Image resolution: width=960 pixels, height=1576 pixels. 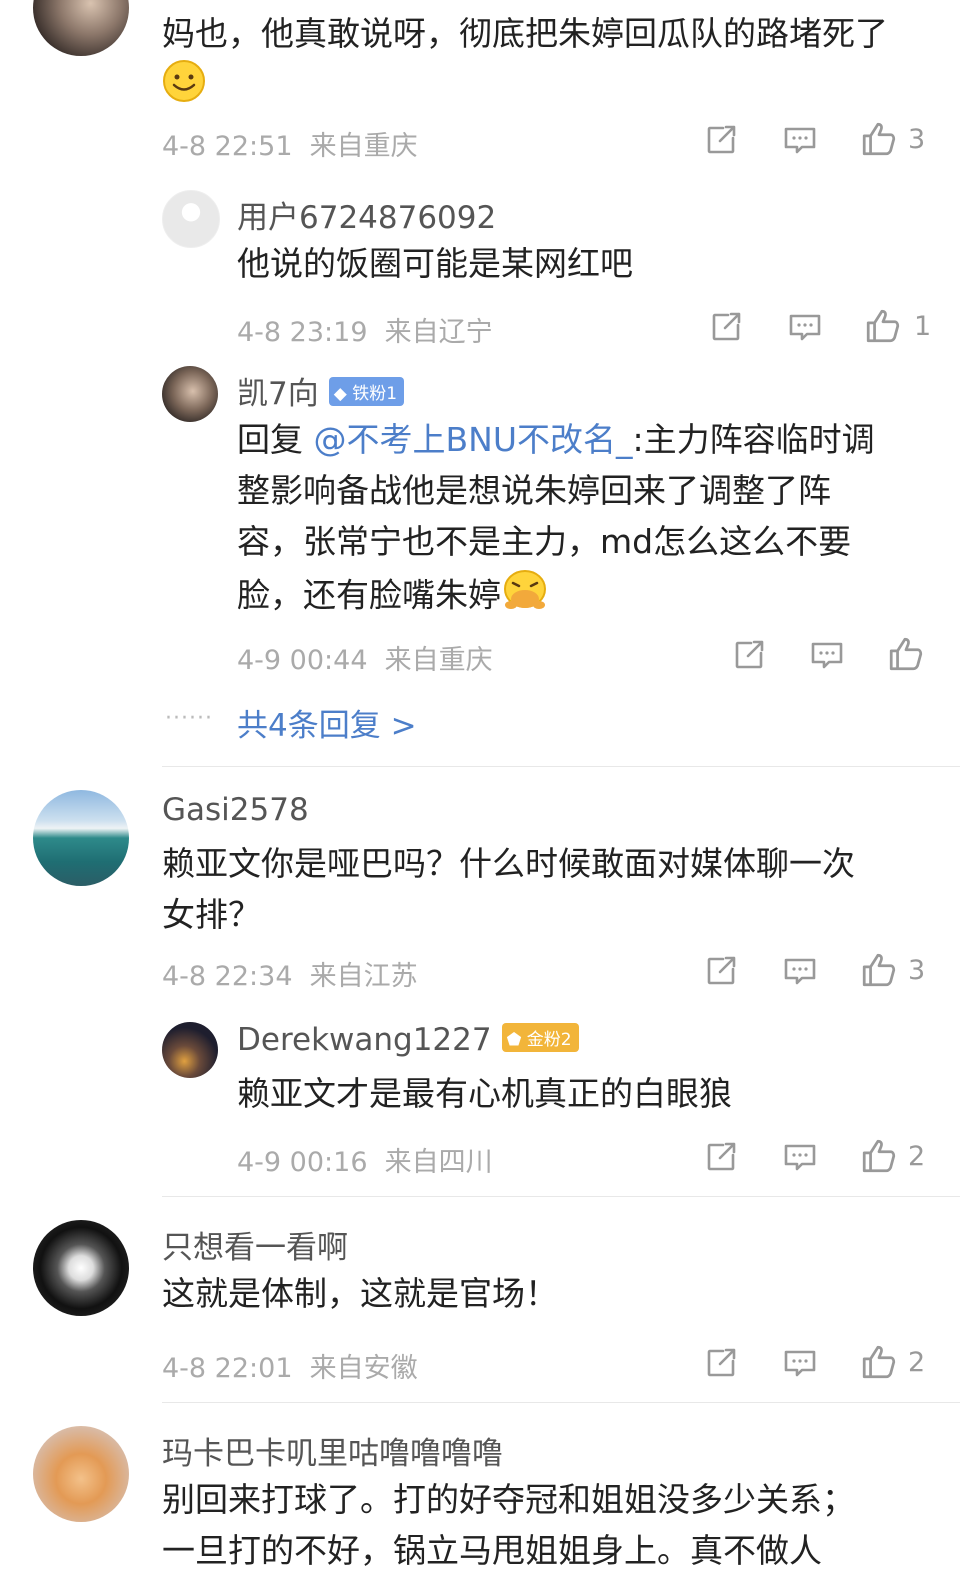 I want to click on more-replies-link: 共4条回复 >, so click(x=327, y=722).